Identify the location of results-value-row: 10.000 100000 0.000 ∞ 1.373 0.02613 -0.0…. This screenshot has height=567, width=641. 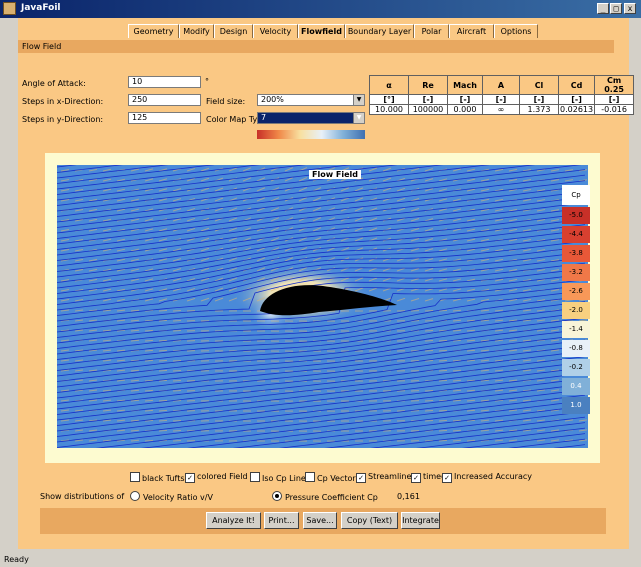
(502, 109).